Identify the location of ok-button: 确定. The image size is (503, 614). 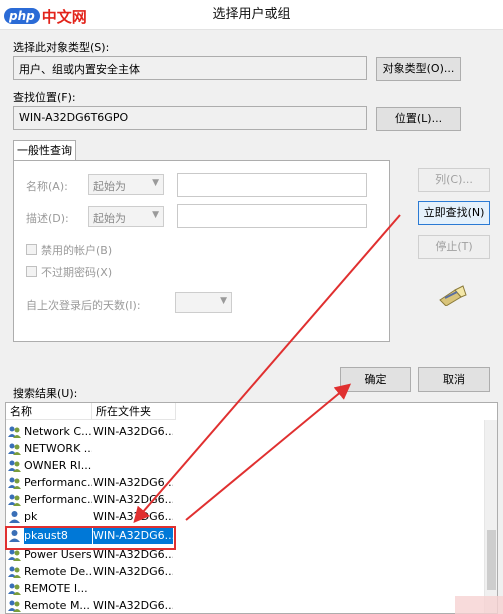
(375, 379).